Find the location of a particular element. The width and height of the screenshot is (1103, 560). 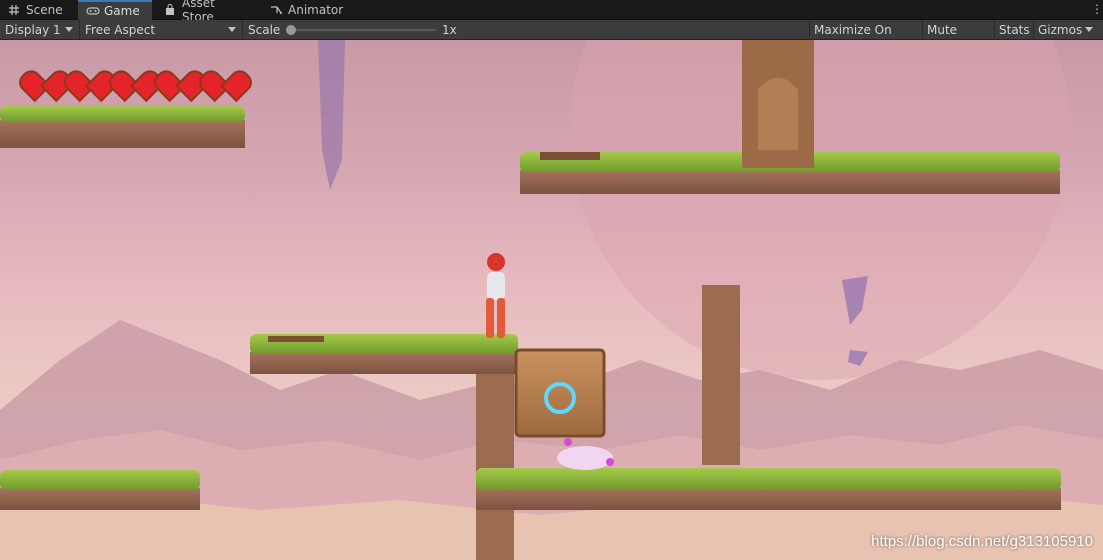

wooden-crate is located at coordinates (560, 393).